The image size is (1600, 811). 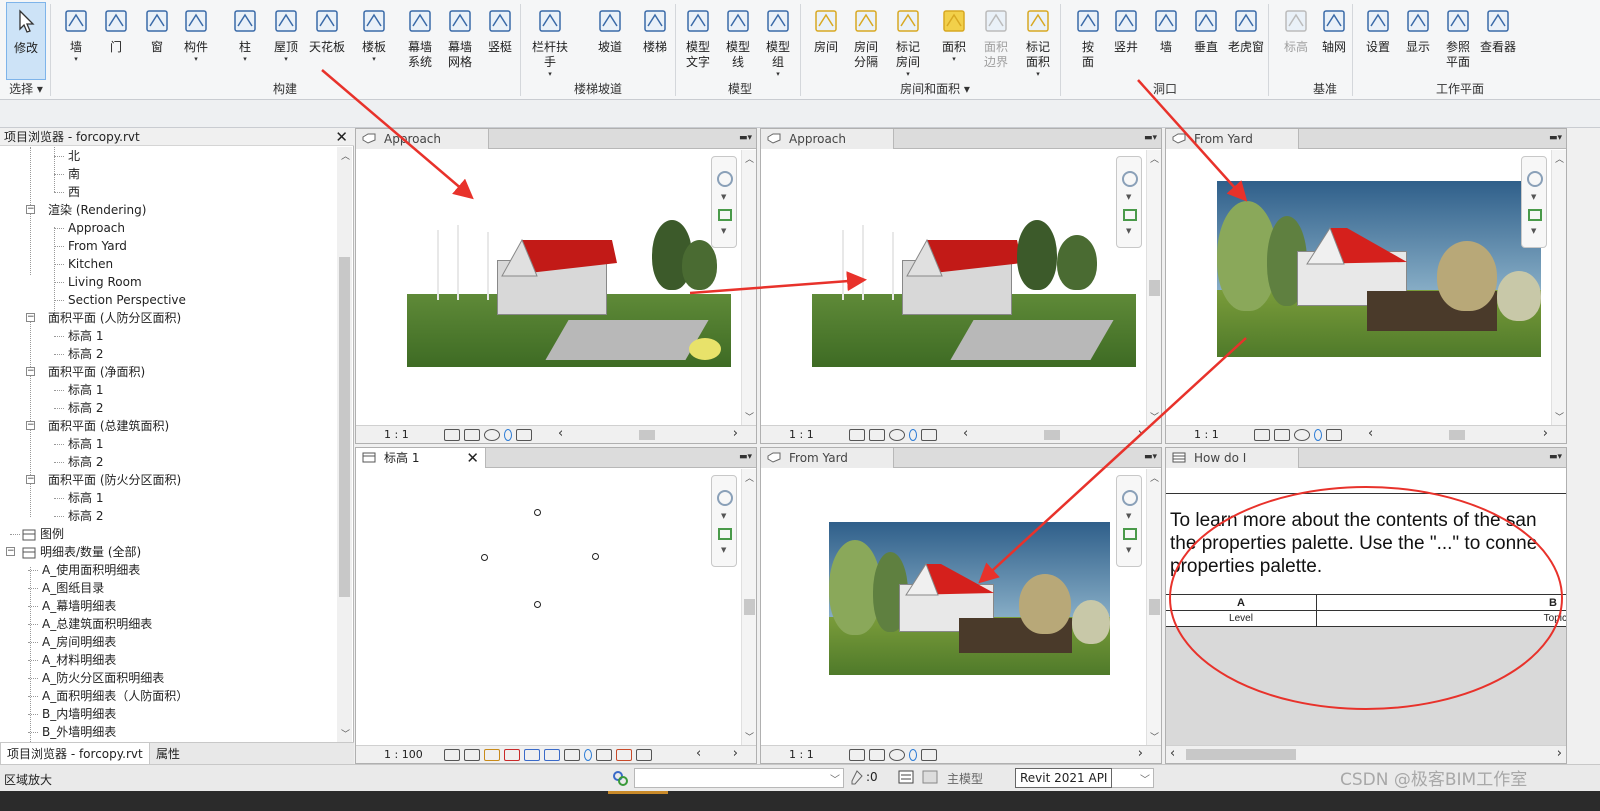 I want to click on ribbon-tool-stair: 楼梯, so click(x=655, y=41).